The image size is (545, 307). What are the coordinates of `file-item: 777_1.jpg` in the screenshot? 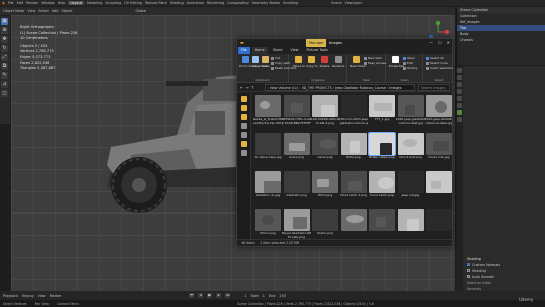 It's located at (382, 110).